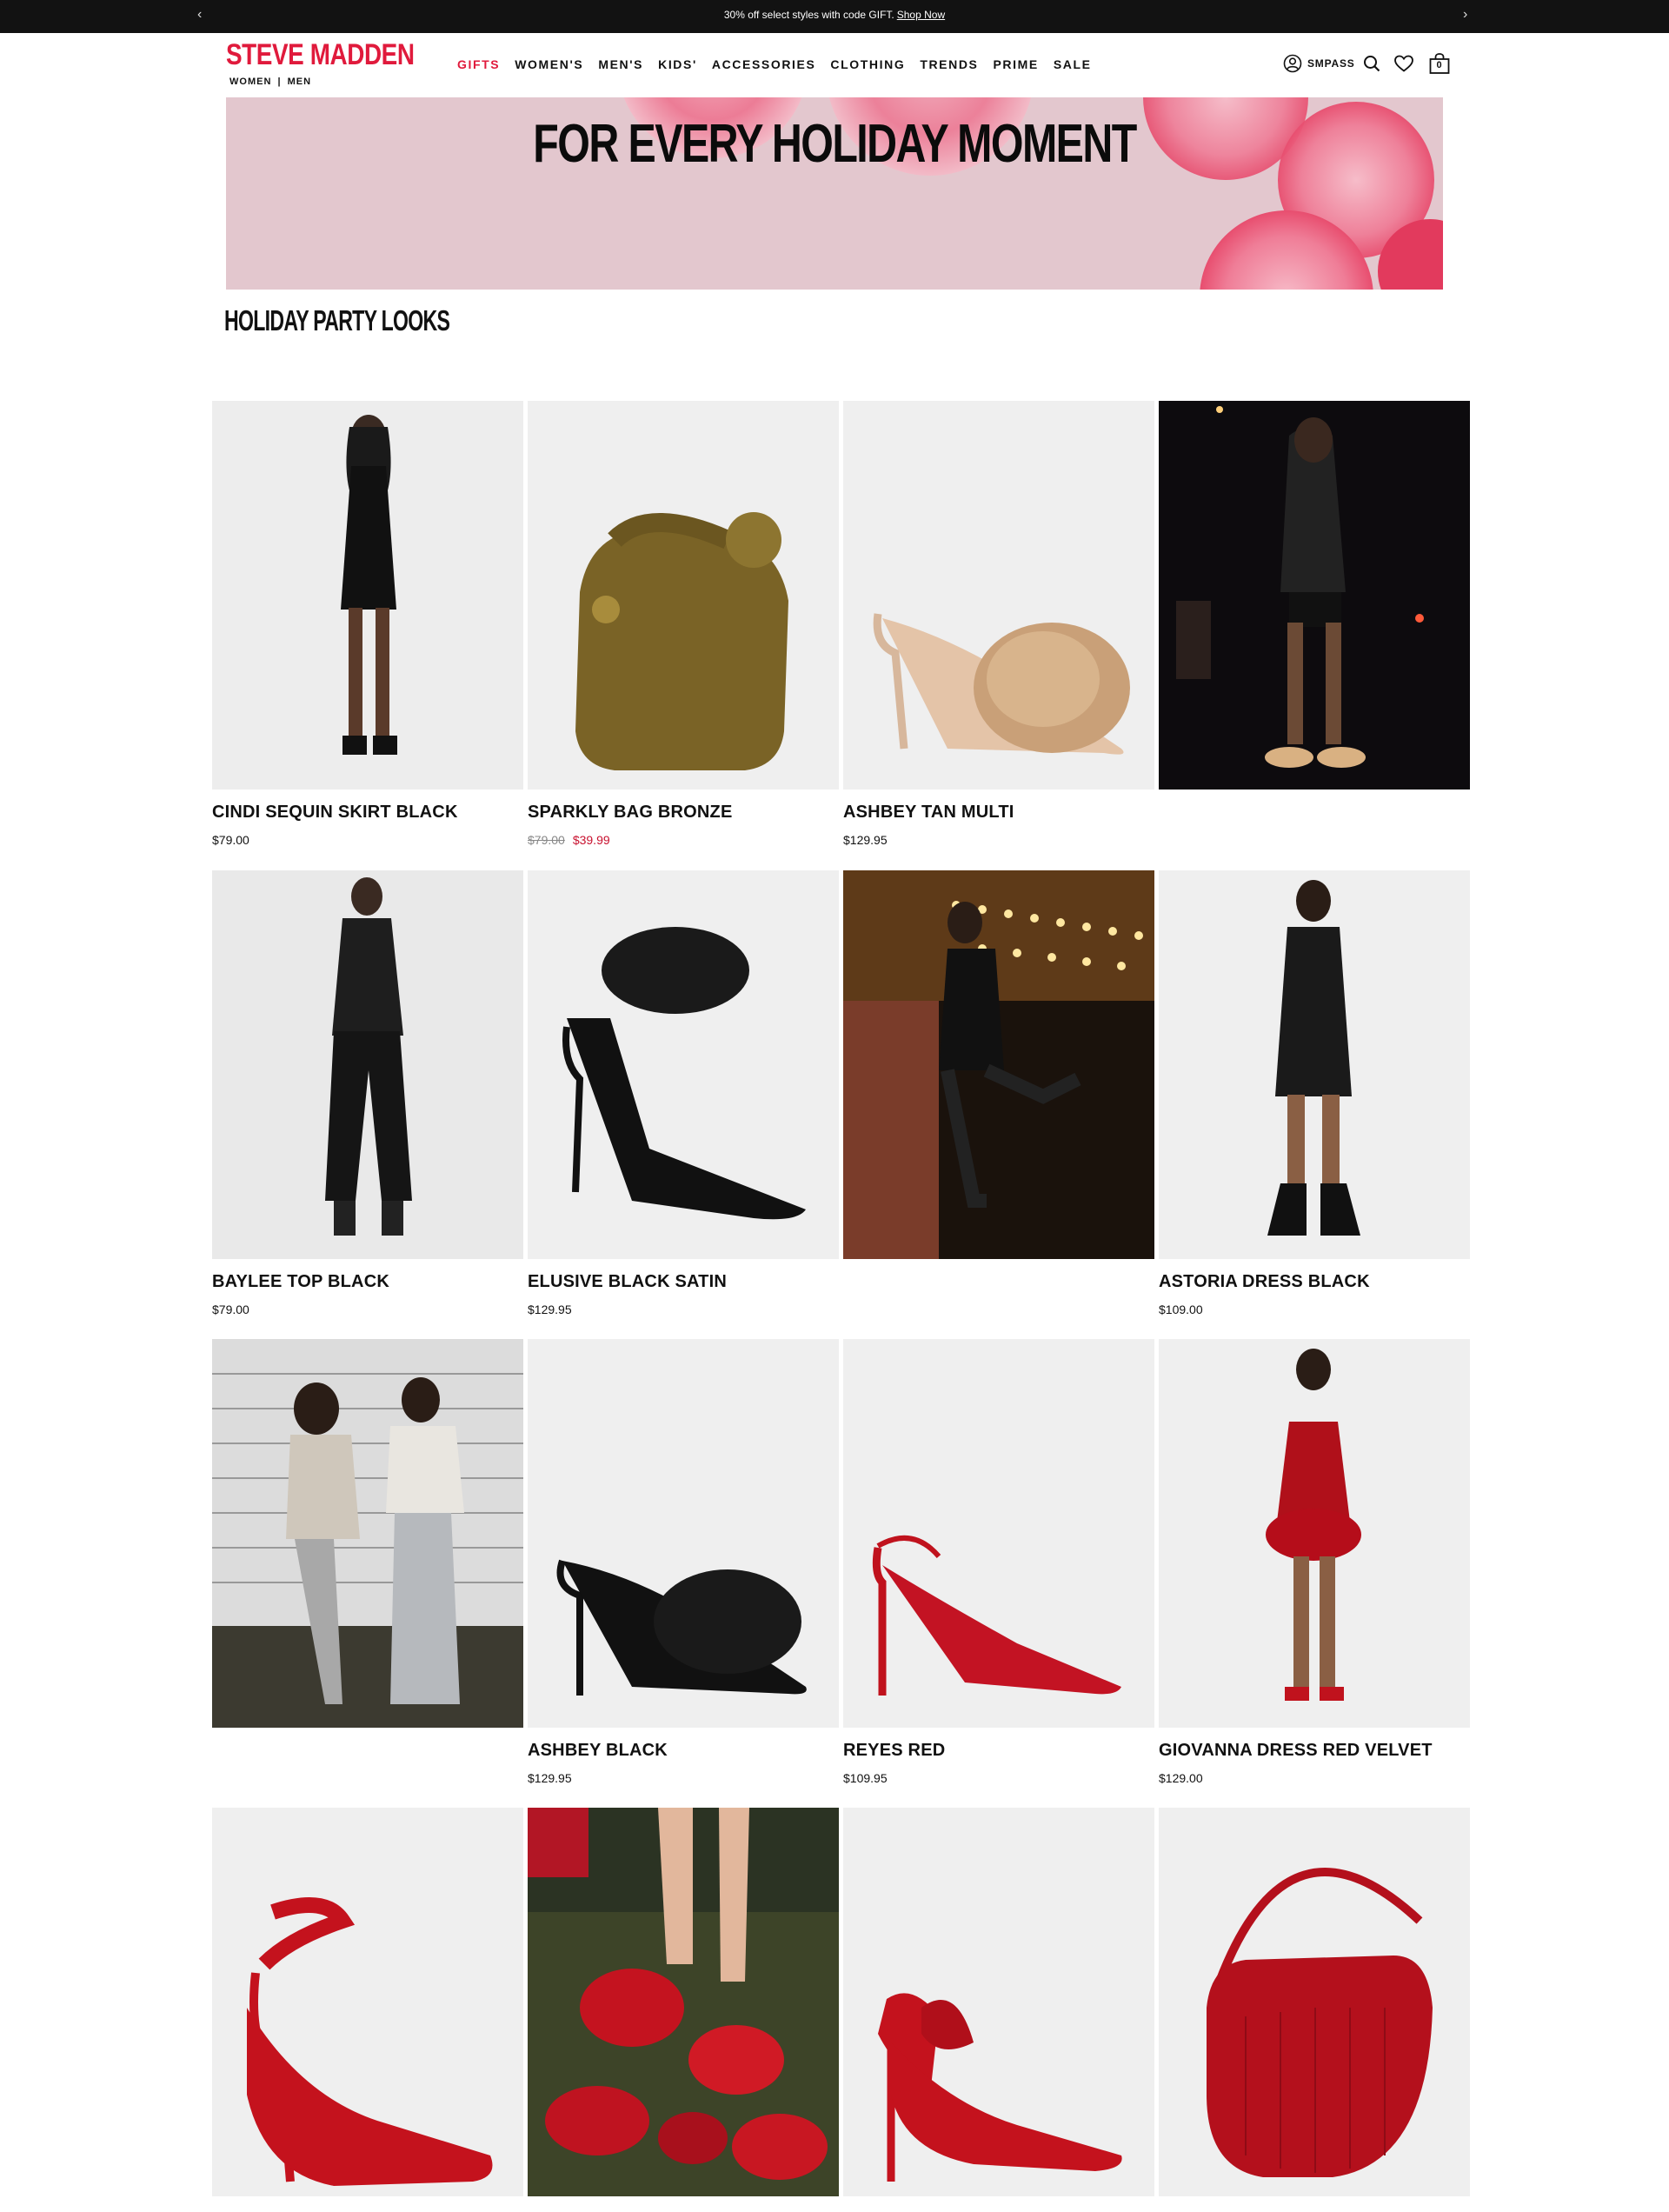 The height and width of the screenshot is (2212, 1669). What do you see at coordinates (683, 1282) in the screenshot?
I see `product-name: ELUSIVE BLACK SATIN` at bounding box center [683, 1282].